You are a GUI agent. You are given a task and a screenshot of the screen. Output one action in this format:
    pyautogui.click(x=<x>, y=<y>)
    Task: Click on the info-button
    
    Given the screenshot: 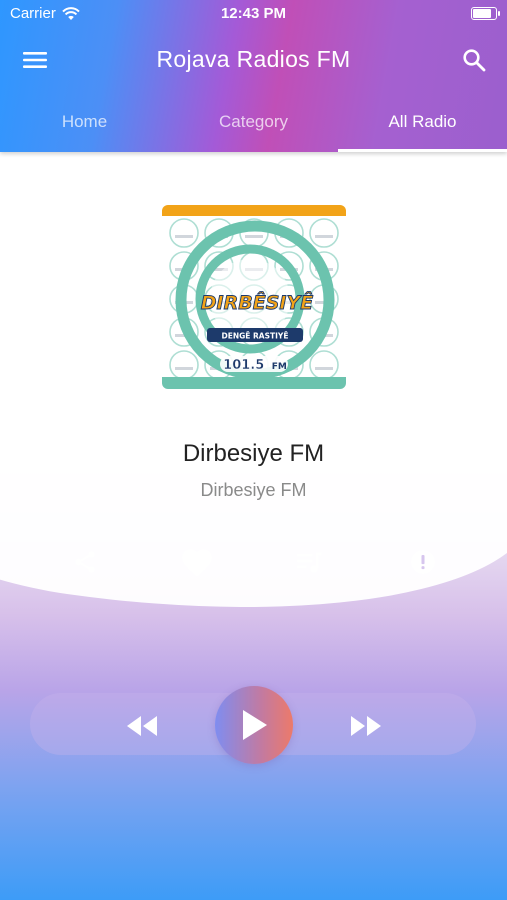 What is the action you would take?
    pyautogui.click(x=423, y=562)
    